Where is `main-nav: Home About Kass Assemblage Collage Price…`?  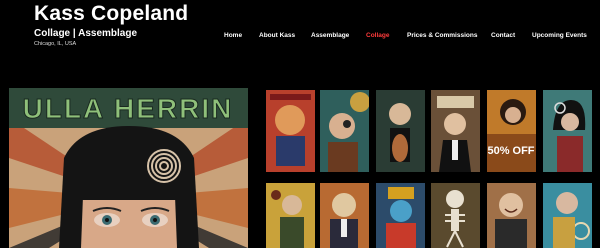
main-nav: Home About Kass Assemblage Collage Price… is located at coordinates (300, 37).